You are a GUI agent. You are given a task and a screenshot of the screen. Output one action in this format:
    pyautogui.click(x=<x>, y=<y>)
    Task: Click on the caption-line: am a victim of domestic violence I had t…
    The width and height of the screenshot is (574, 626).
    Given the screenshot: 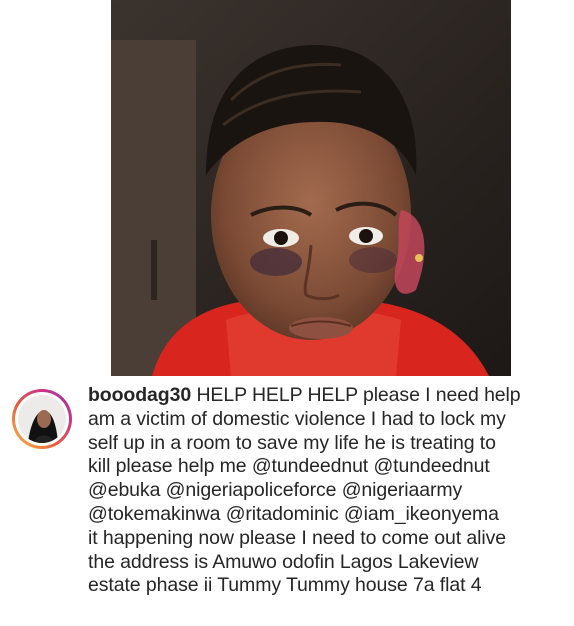 What is the action you would take?
    pyautogui.click(x=297, y=418)
    